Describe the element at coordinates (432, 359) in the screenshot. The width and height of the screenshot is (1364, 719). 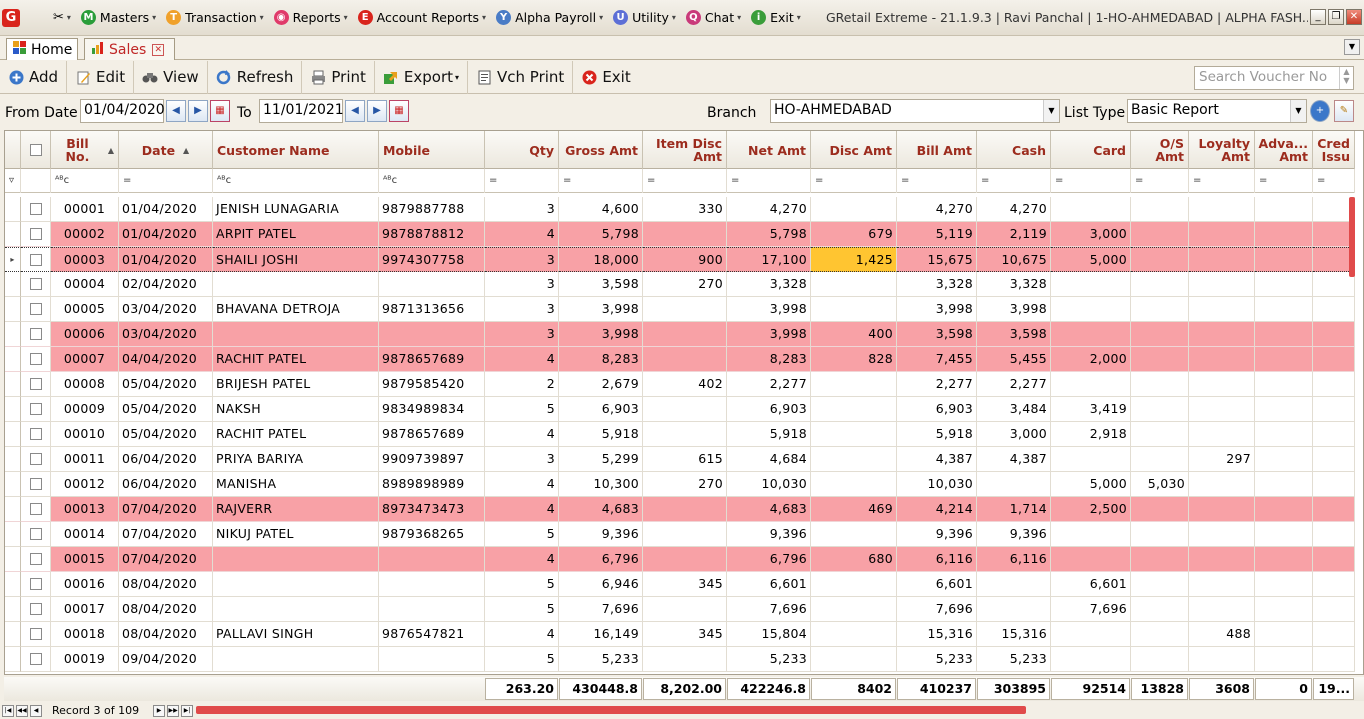
I see `cell-mobile: 9878657689` at that location.